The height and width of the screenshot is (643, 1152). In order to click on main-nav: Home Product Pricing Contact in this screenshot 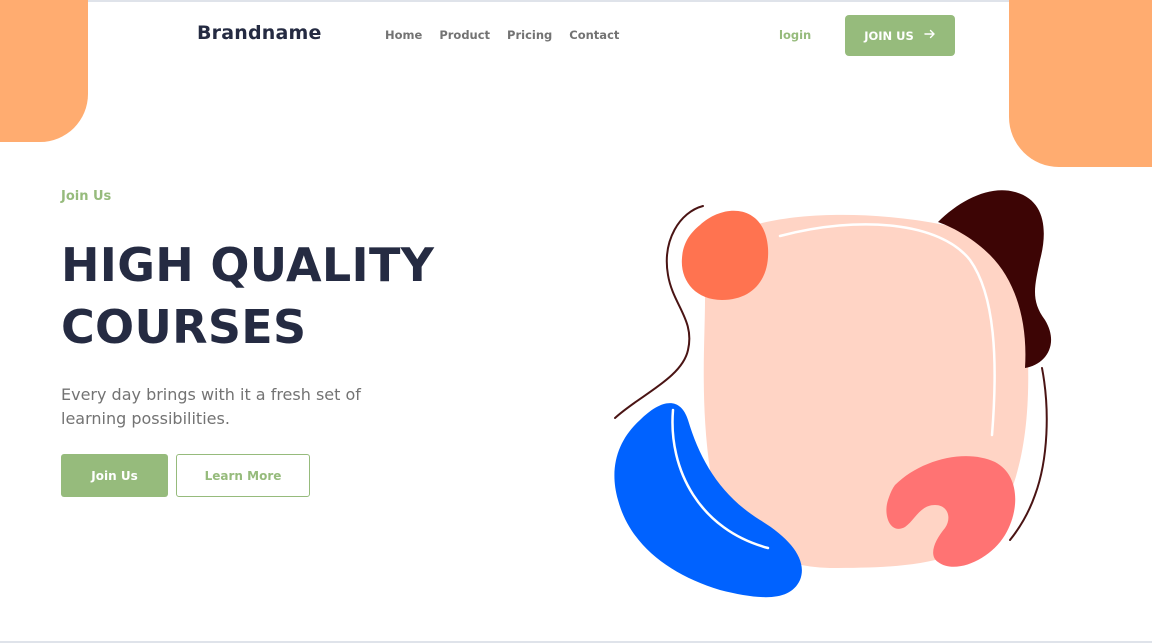, I will do `click(502, 35)`.